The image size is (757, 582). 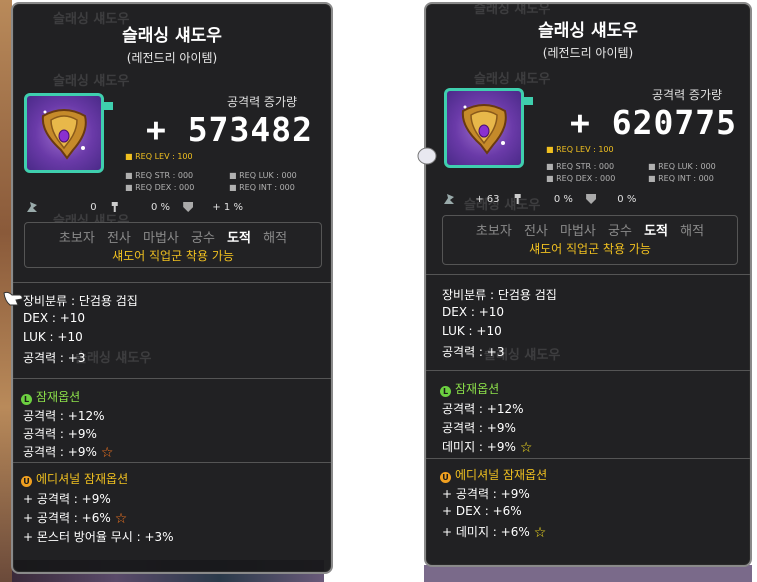 I want to click on additional-line-2: + 공격력 : +6% ☆, so click(x=75, y=519).